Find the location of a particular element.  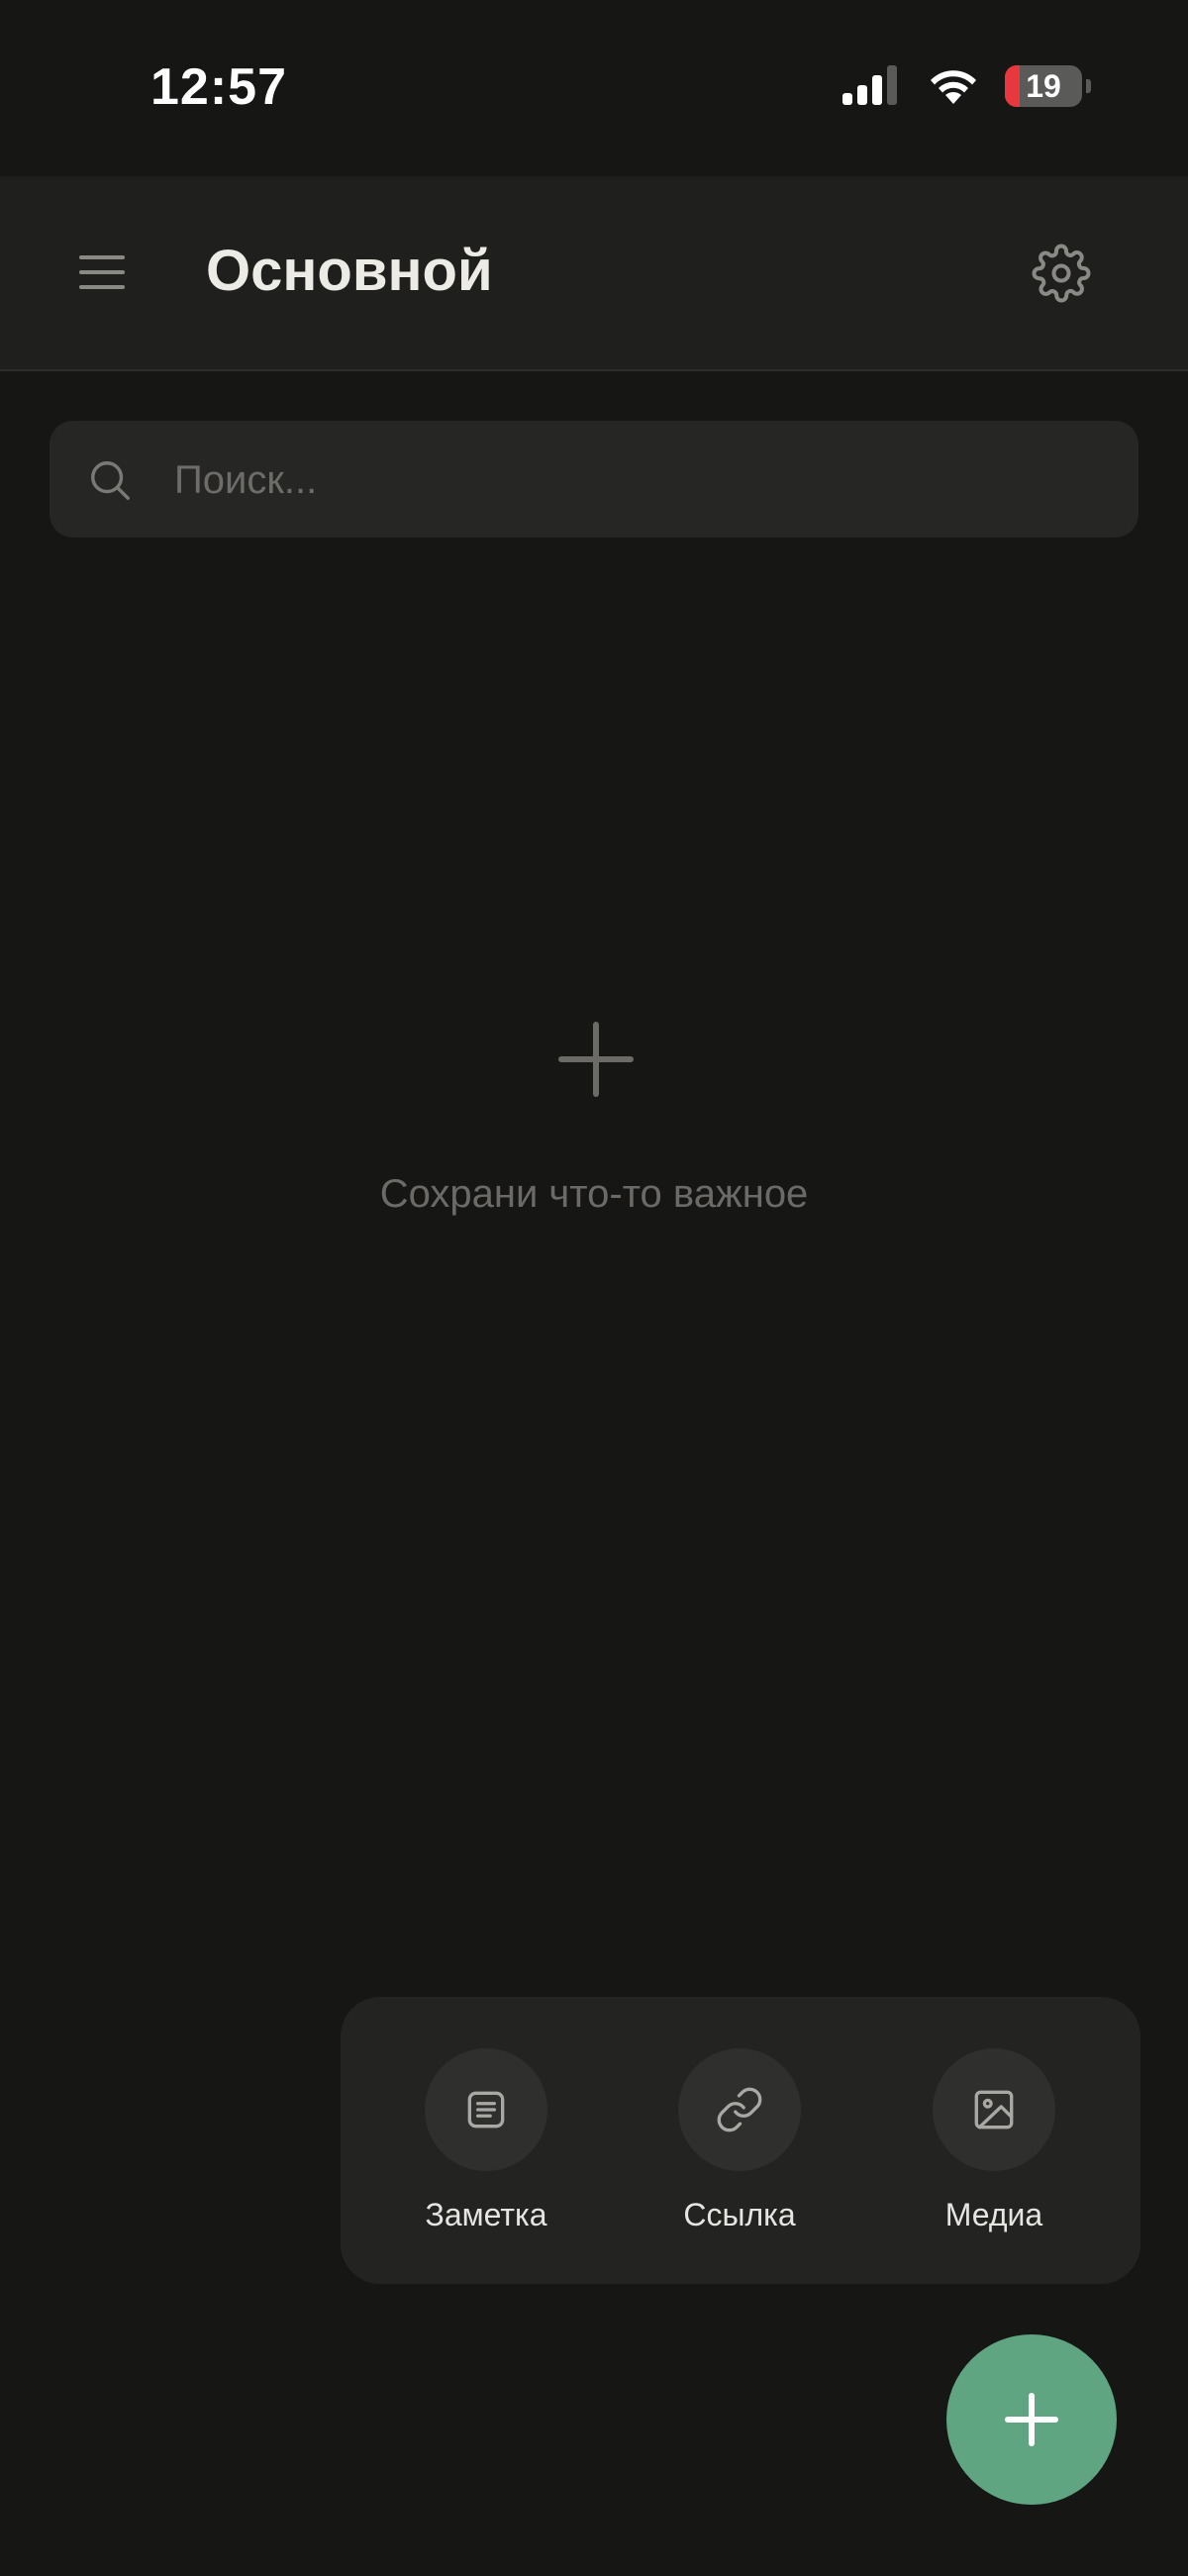

empty-state-text: Сохрани что-то важное is located at coordinates (594, 1194).